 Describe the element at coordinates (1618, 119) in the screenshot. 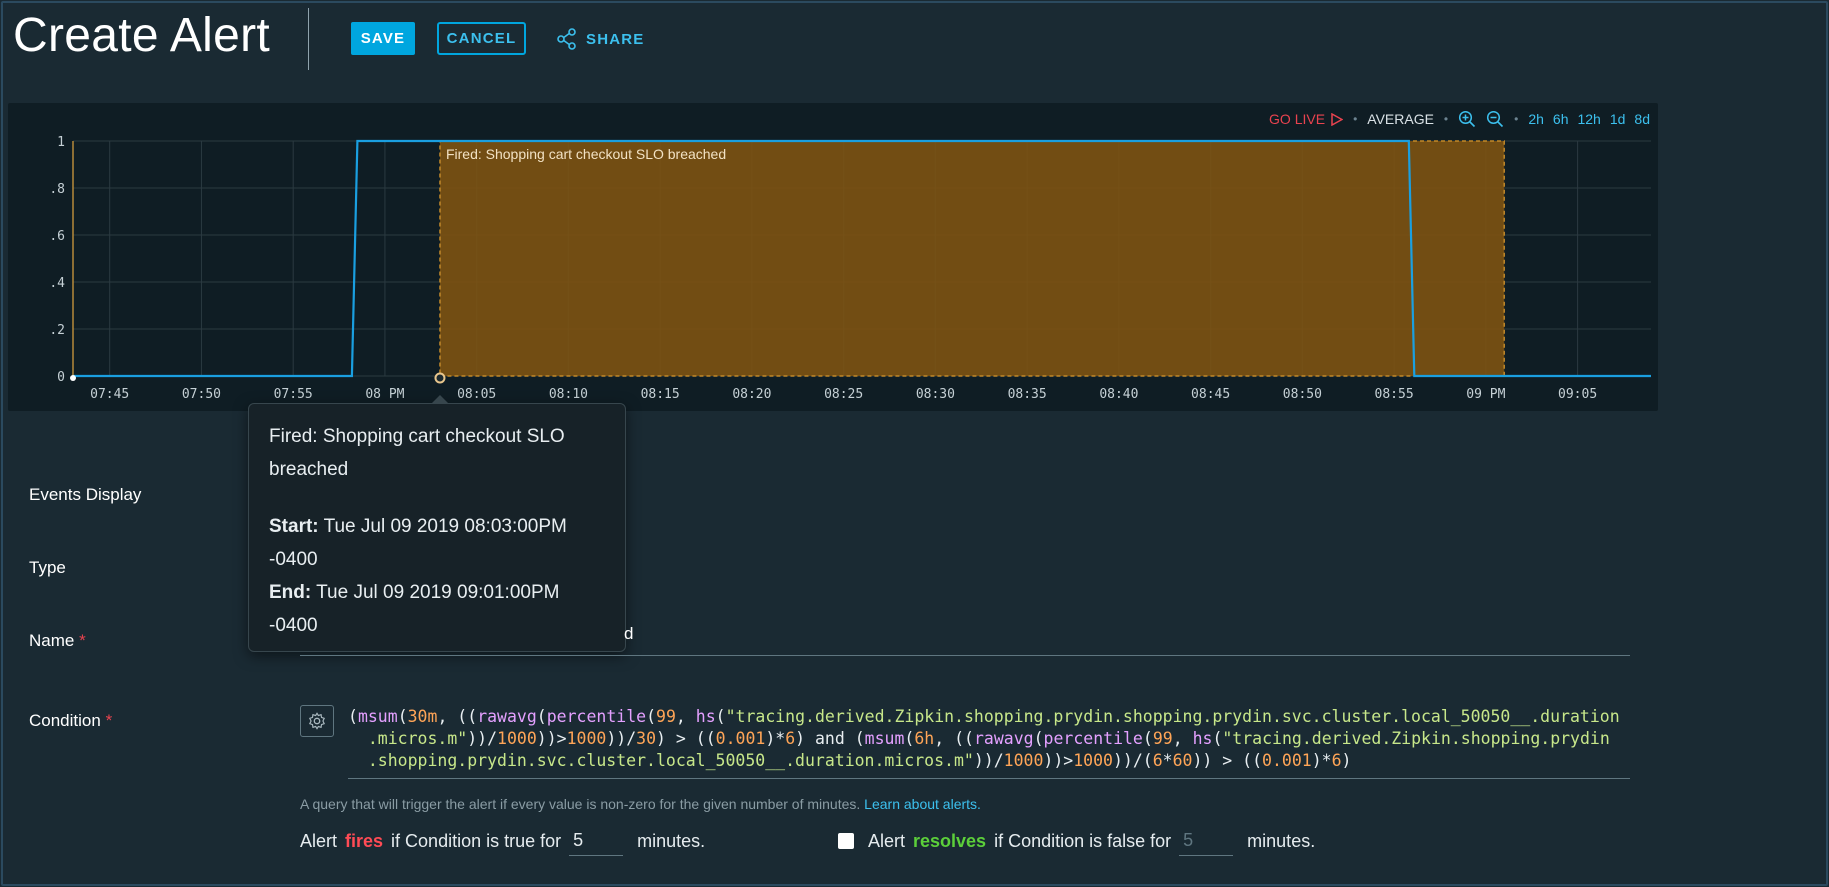

I see `range-1d-button: 1d` at that location.